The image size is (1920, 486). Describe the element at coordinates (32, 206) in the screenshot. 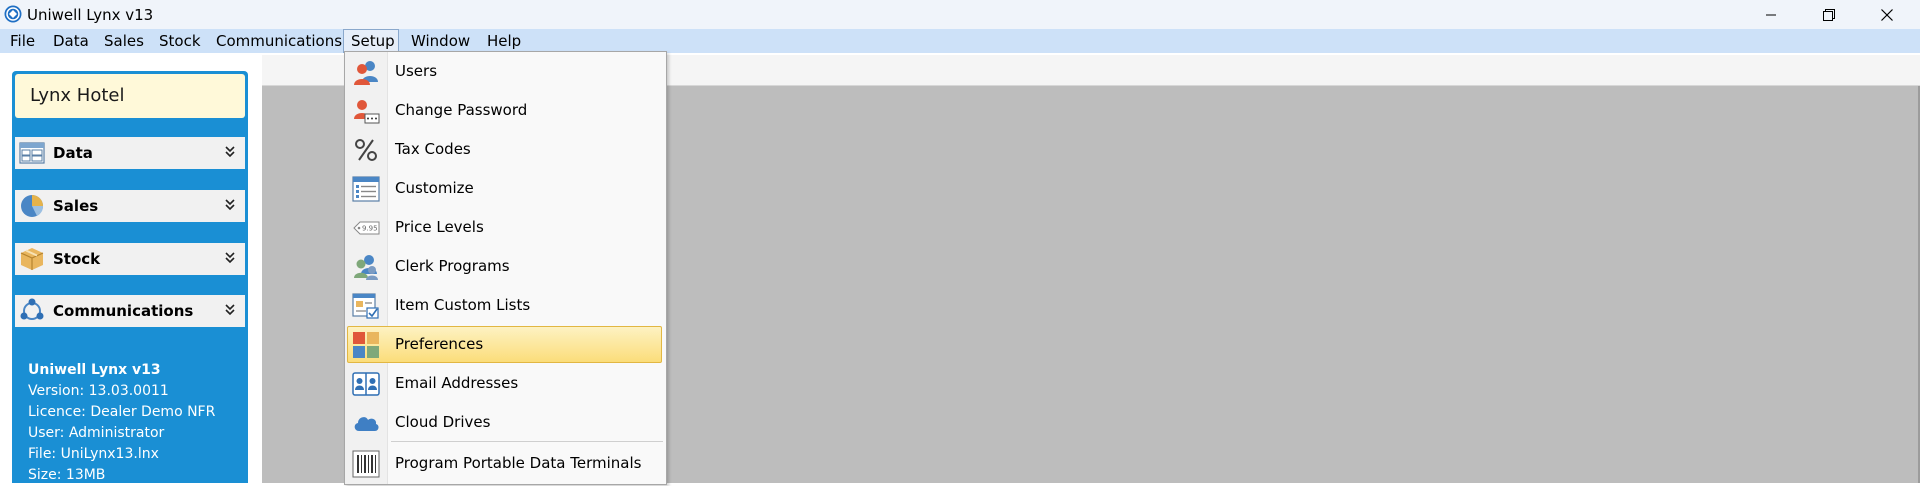

I see `sales-pie-icon` at that location.